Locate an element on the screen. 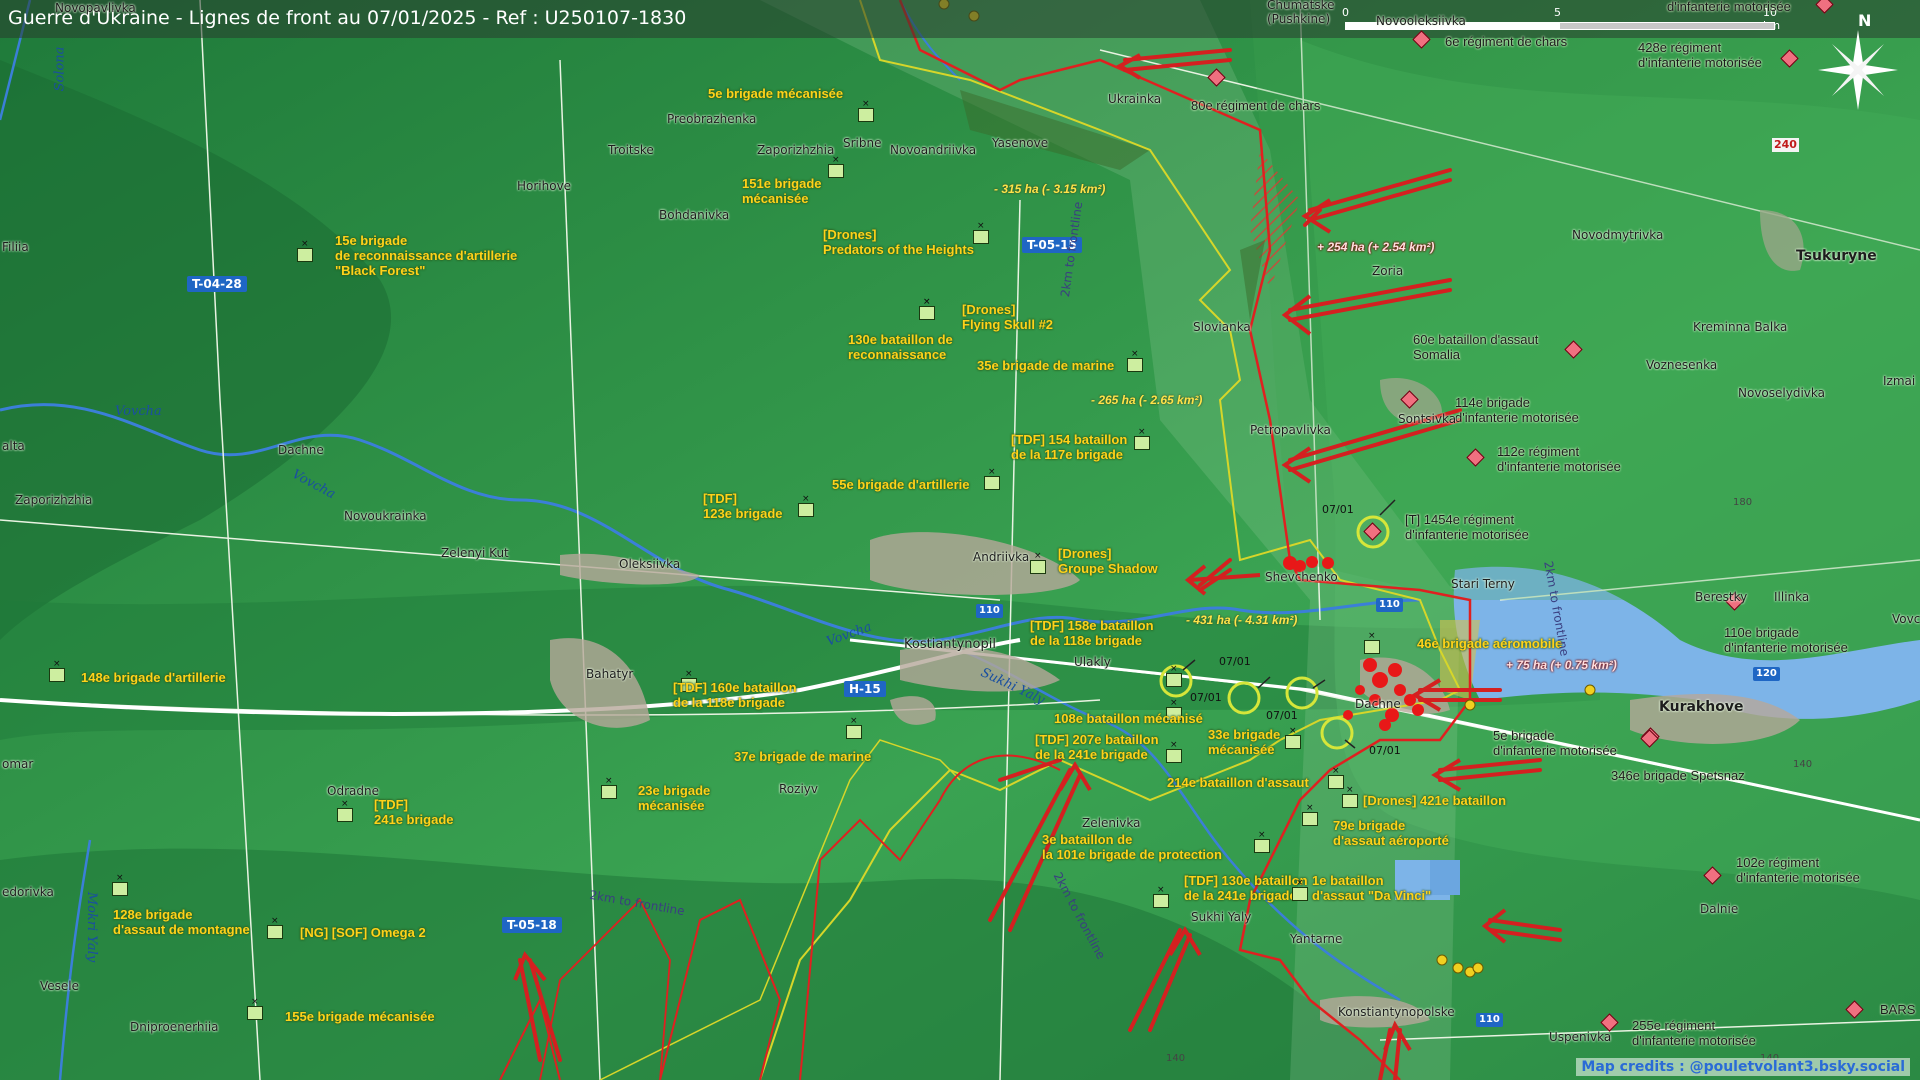 This screenshot has height=1080, width=1920. area-change-label: - 265 ha (- 2.65 km²) is located at coordinates (1147, 400).